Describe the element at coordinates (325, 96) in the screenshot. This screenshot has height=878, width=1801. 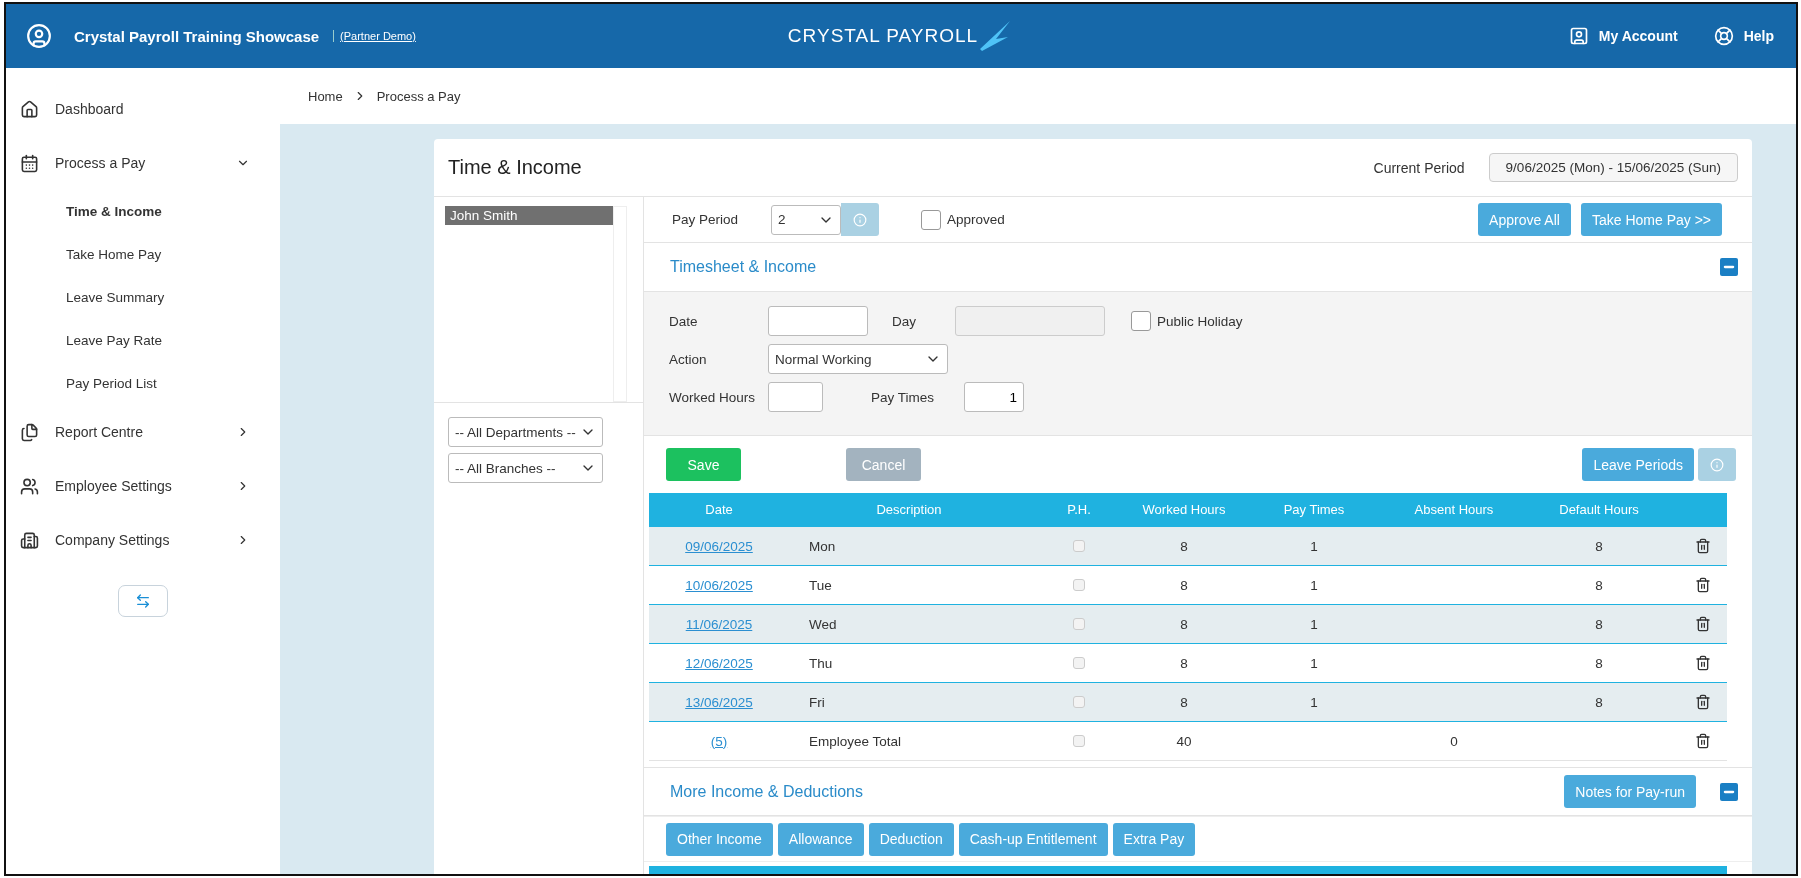
I see `breadcrumb-link: Home` at that location.